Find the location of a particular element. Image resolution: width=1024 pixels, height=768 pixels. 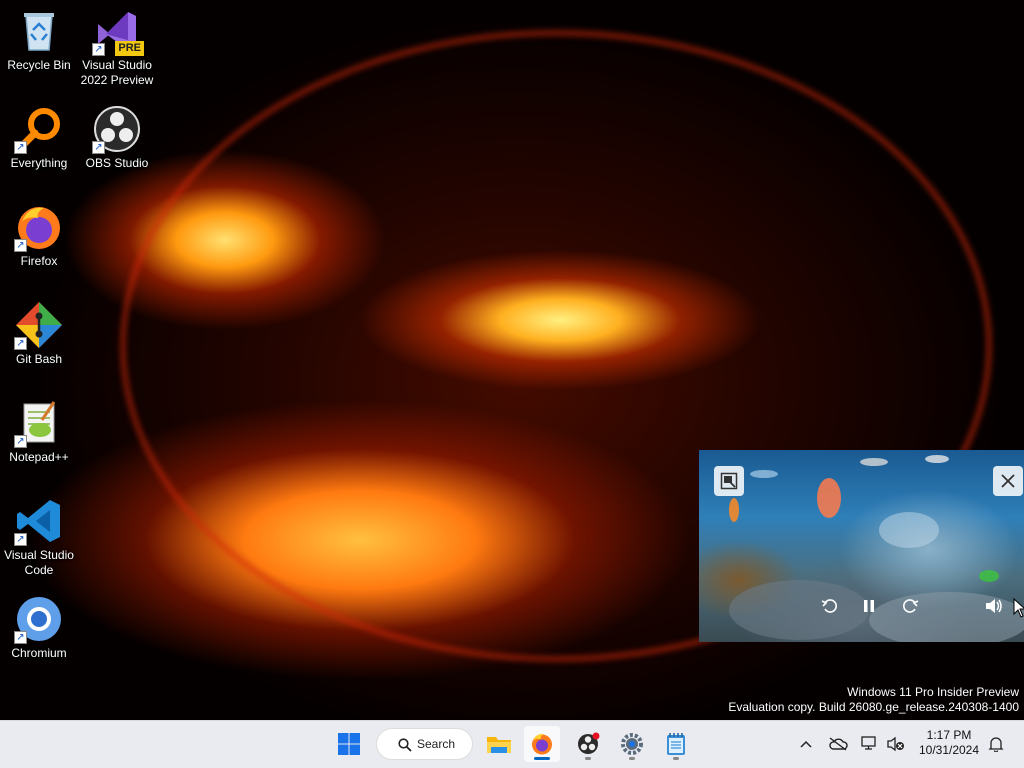

everything-search-icon: ↗ is located at coordinates (39, 129).